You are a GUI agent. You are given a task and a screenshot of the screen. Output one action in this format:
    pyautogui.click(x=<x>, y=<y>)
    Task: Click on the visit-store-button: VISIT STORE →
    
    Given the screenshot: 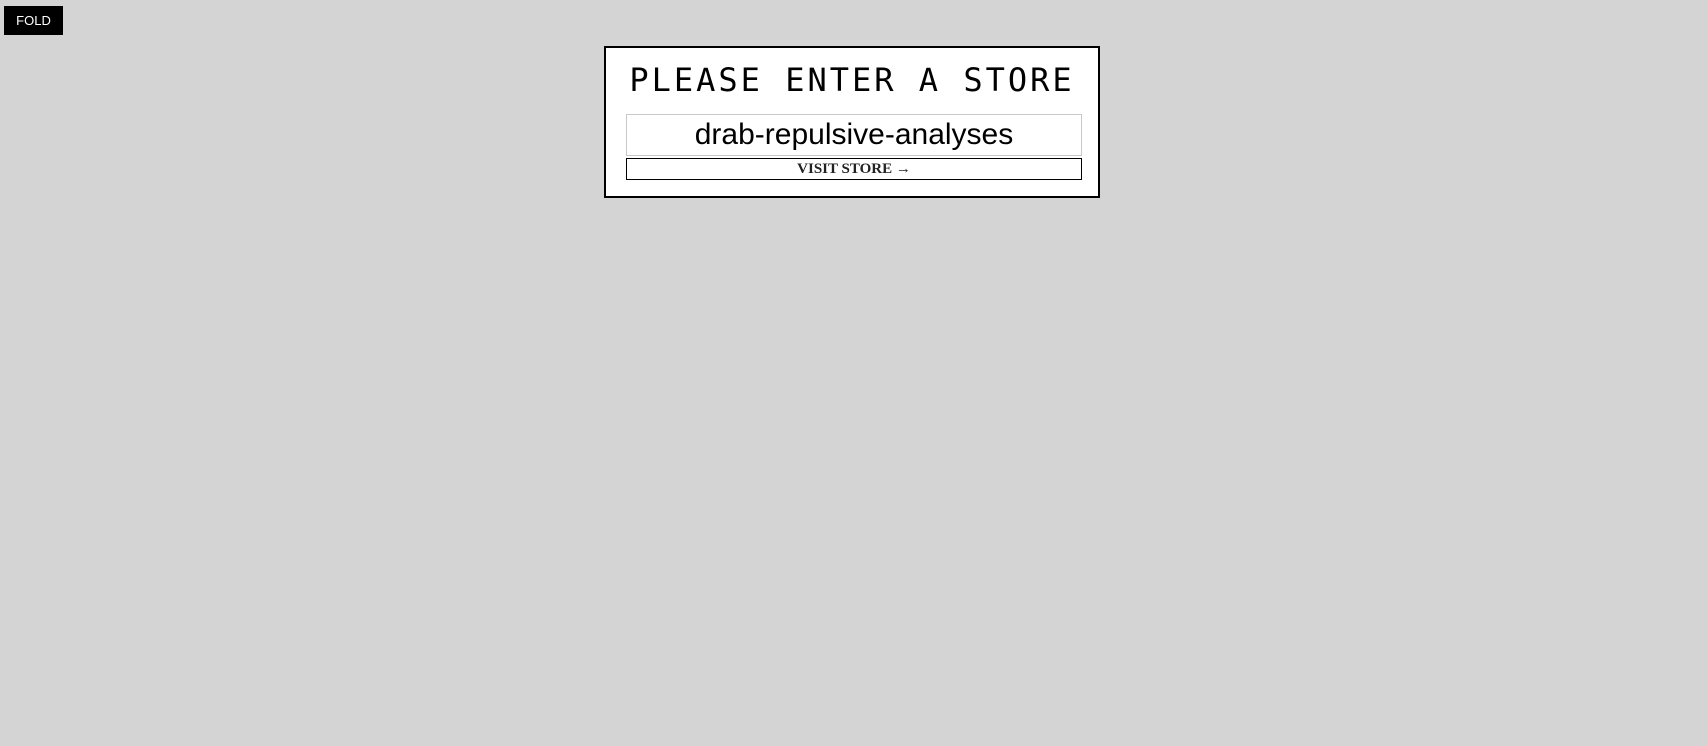 What is the action you would take?
    pyautogui.click(x=854, y=169)
    